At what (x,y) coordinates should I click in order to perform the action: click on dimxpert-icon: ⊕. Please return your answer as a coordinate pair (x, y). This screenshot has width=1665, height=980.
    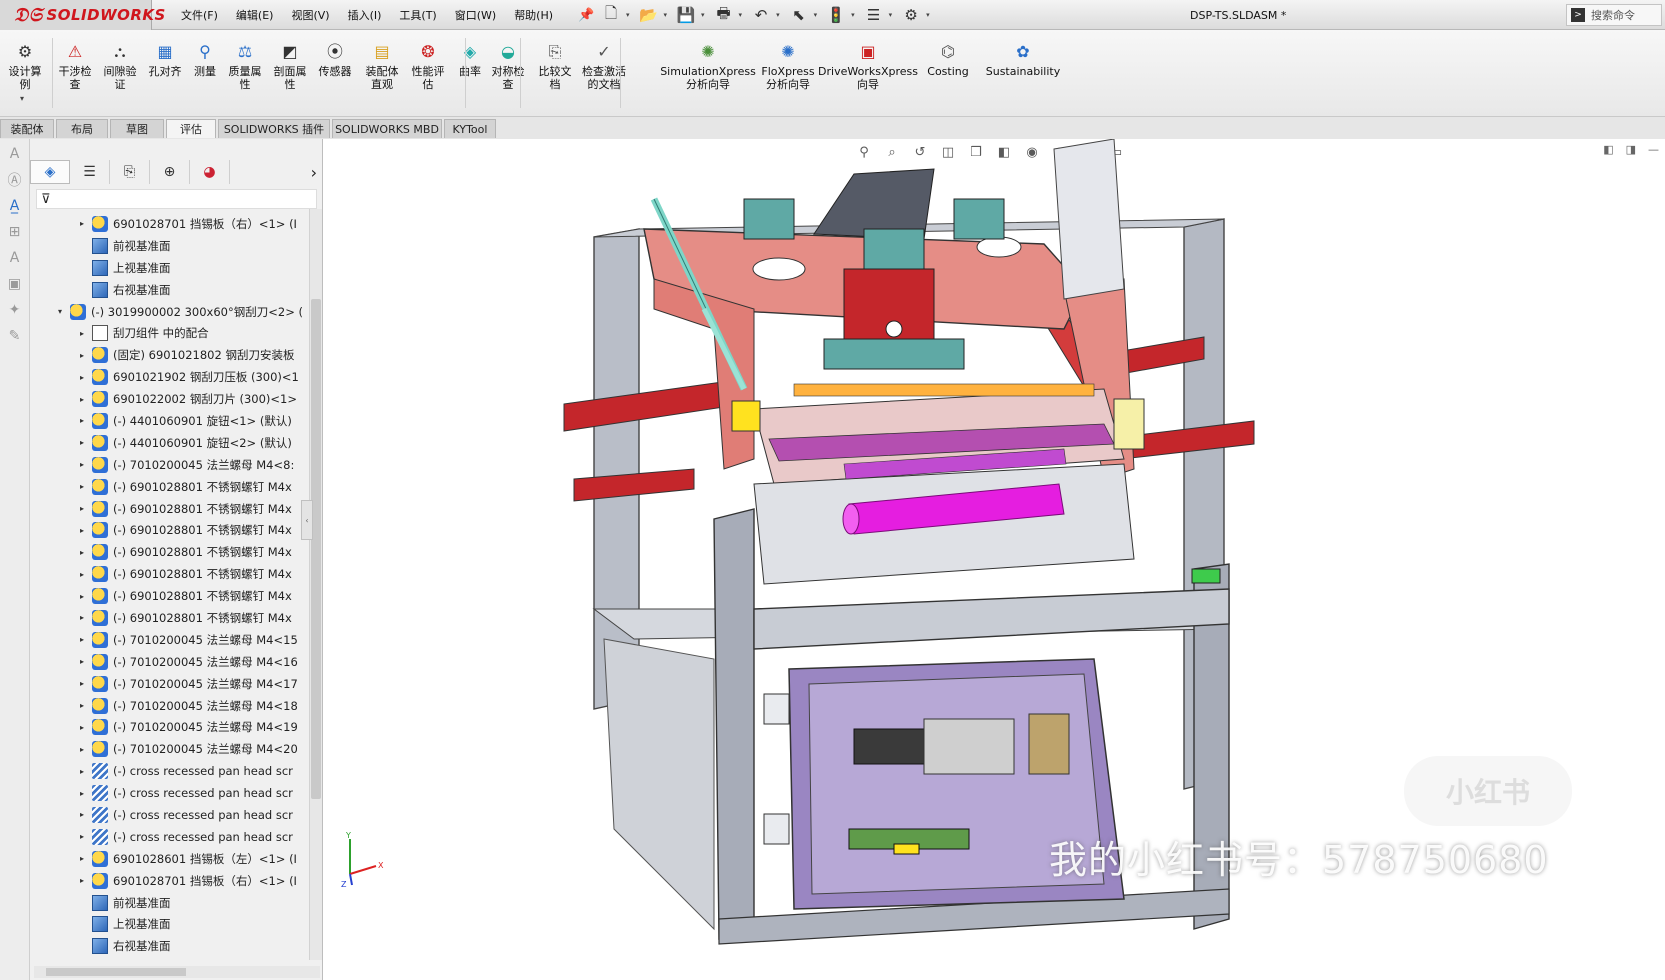
    Looking at the image, I should click on (170, 172).